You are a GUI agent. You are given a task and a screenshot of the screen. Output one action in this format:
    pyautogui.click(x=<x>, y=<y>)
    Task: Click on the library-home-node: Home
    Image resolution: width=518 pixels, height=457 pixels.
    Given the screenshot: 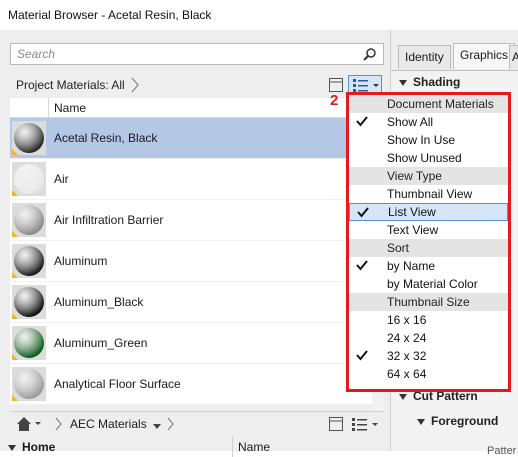 What is the action you would take?
    pyautogui.click(x=31, y=447)
    